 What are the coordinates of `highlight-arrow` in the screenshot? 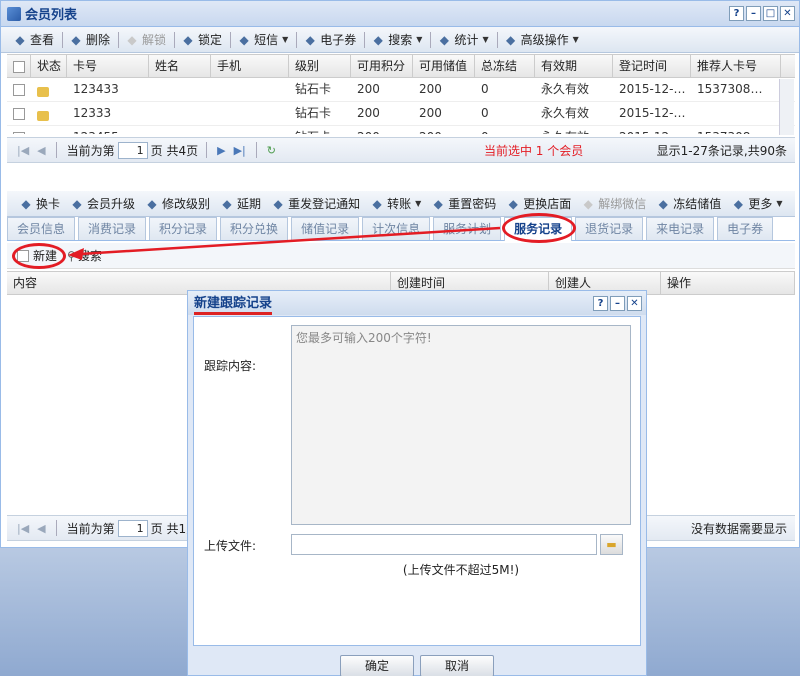 It's located at (284, 243).